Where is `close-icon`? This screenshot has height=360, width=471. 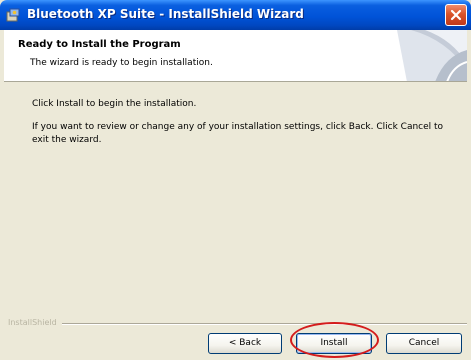
close-icon is located at coordinates (456, 15).